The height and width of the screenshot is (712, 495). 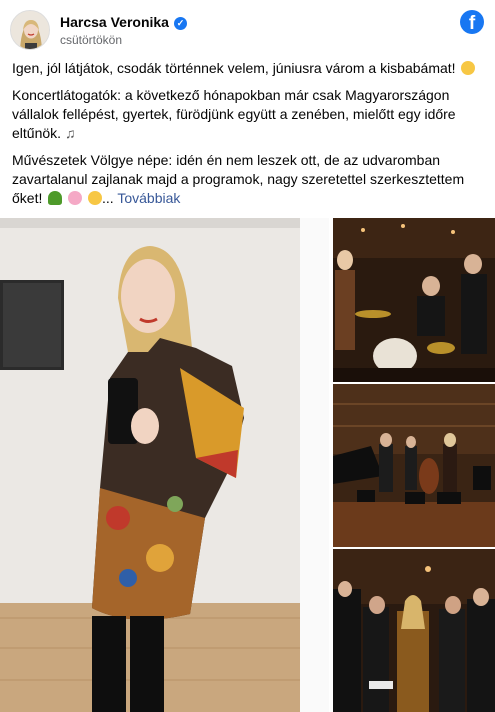 What do you see at coordinates (75, 198) in the screenshot?
I see `cherry-blossom-icon` at bounding box center [75, 198].